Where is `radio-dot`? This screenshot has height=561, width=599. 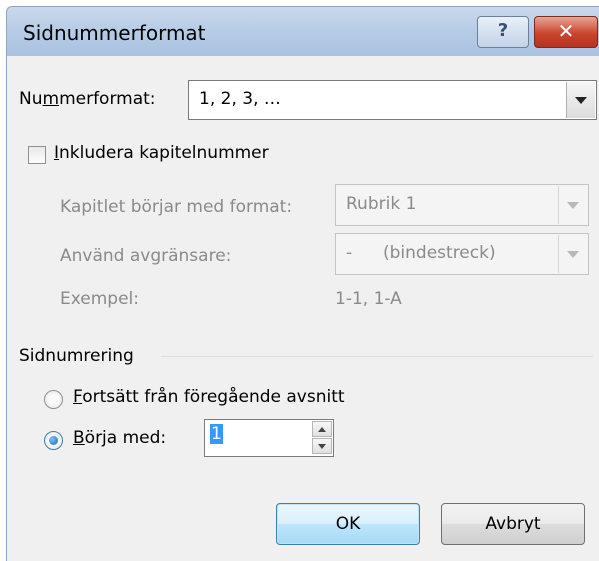
radio-dot is located at coordinates (53, 440).